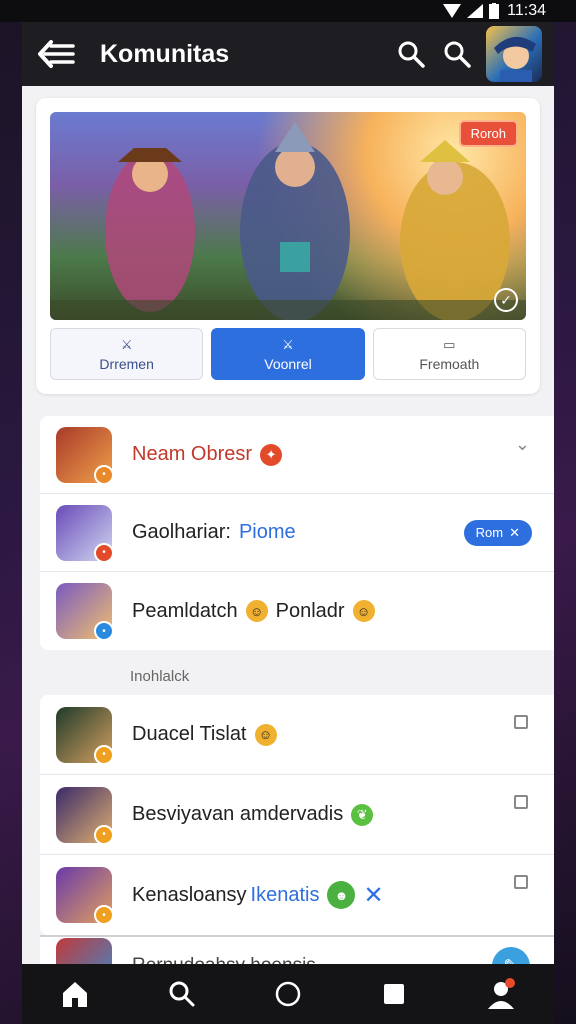  What do you see at coordinates (297, 455) in the screenshot?
I see `list-item: • Neam Obresr ✦ ⌄` at bounding box center [297, 455].